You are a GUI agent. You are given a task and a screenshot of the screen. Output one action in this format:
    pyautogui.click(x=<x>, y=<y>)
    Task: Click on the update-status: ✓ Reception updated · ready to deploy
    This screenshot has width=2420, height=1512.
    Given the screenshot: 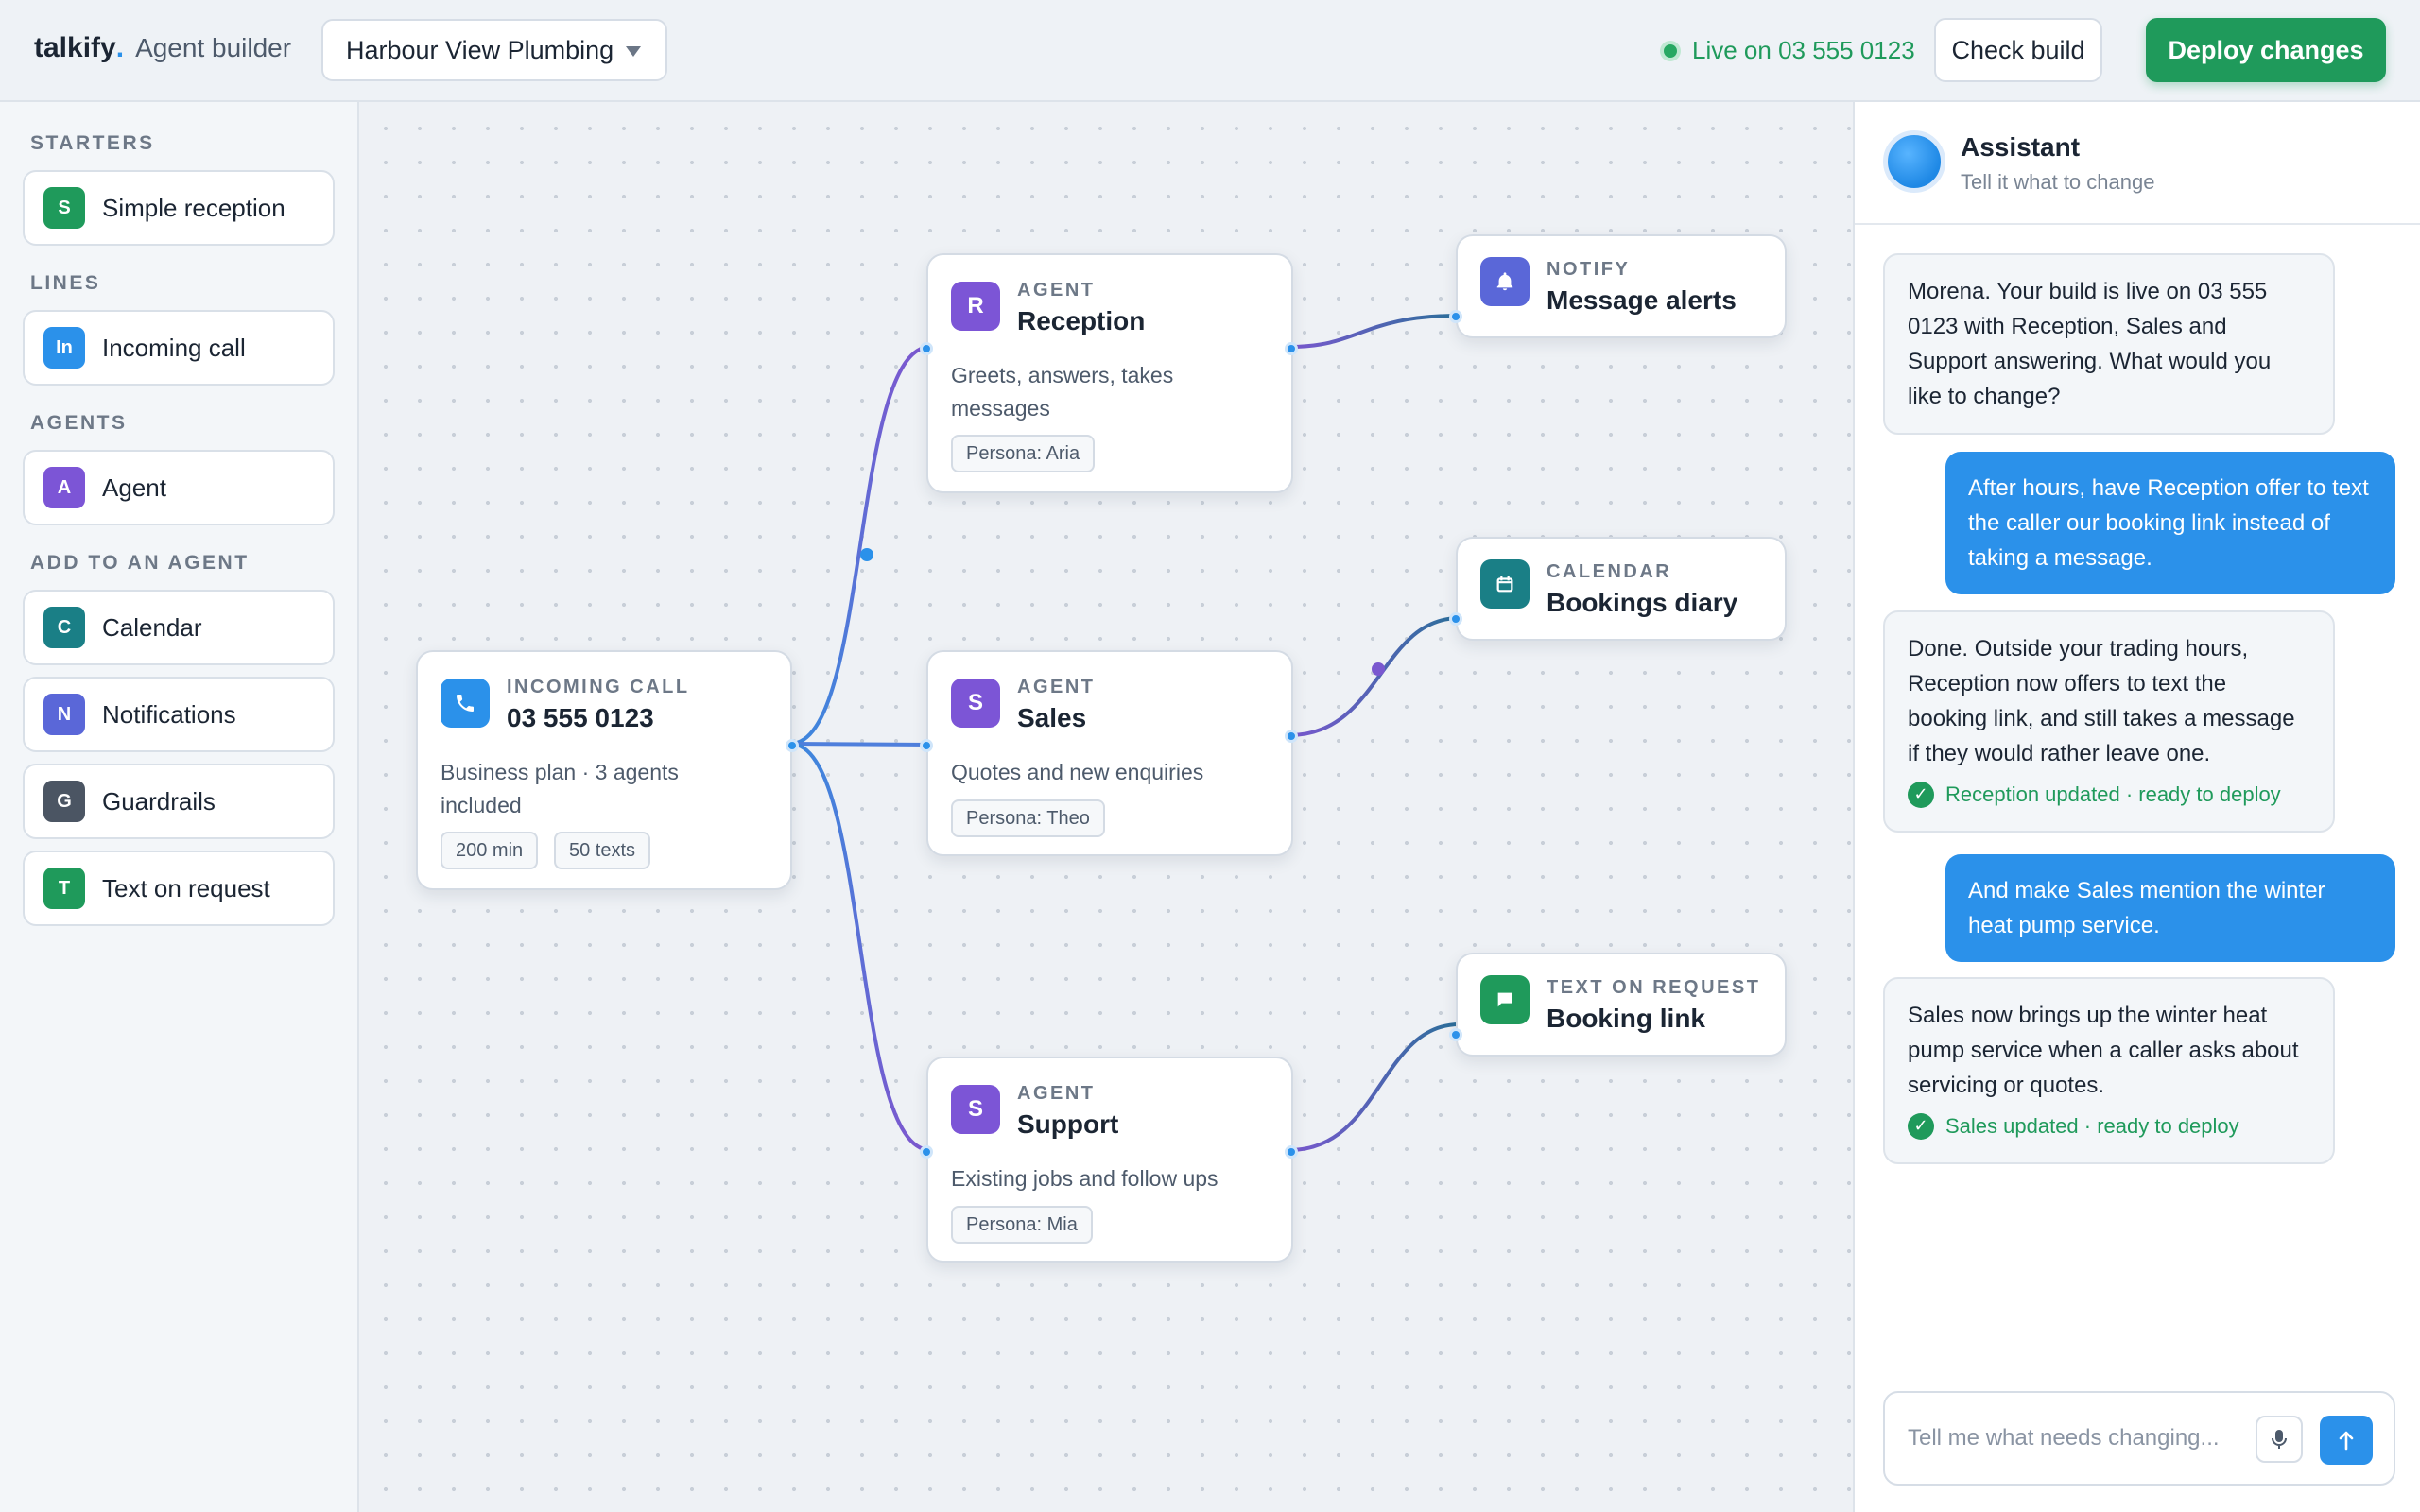 What is the action you would take?
    pyautogui.click(x=2109, y=794)
    